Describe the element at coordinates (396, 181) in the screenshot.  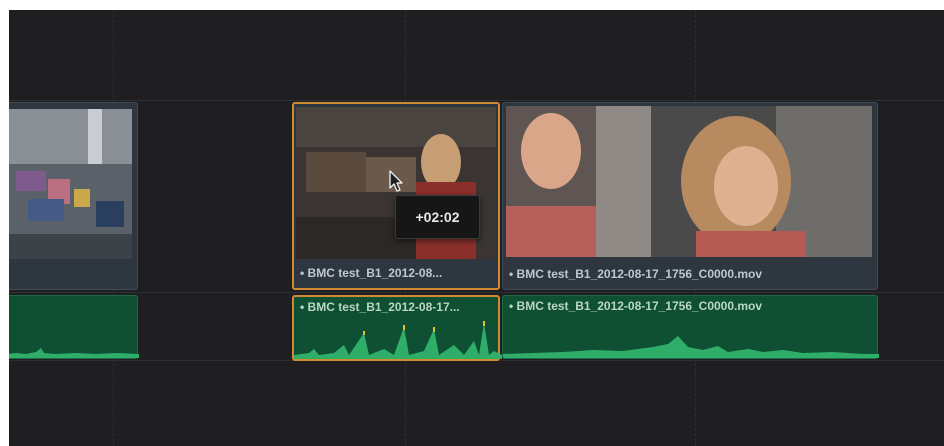
I see `arrow-pointer-icon` at that location.